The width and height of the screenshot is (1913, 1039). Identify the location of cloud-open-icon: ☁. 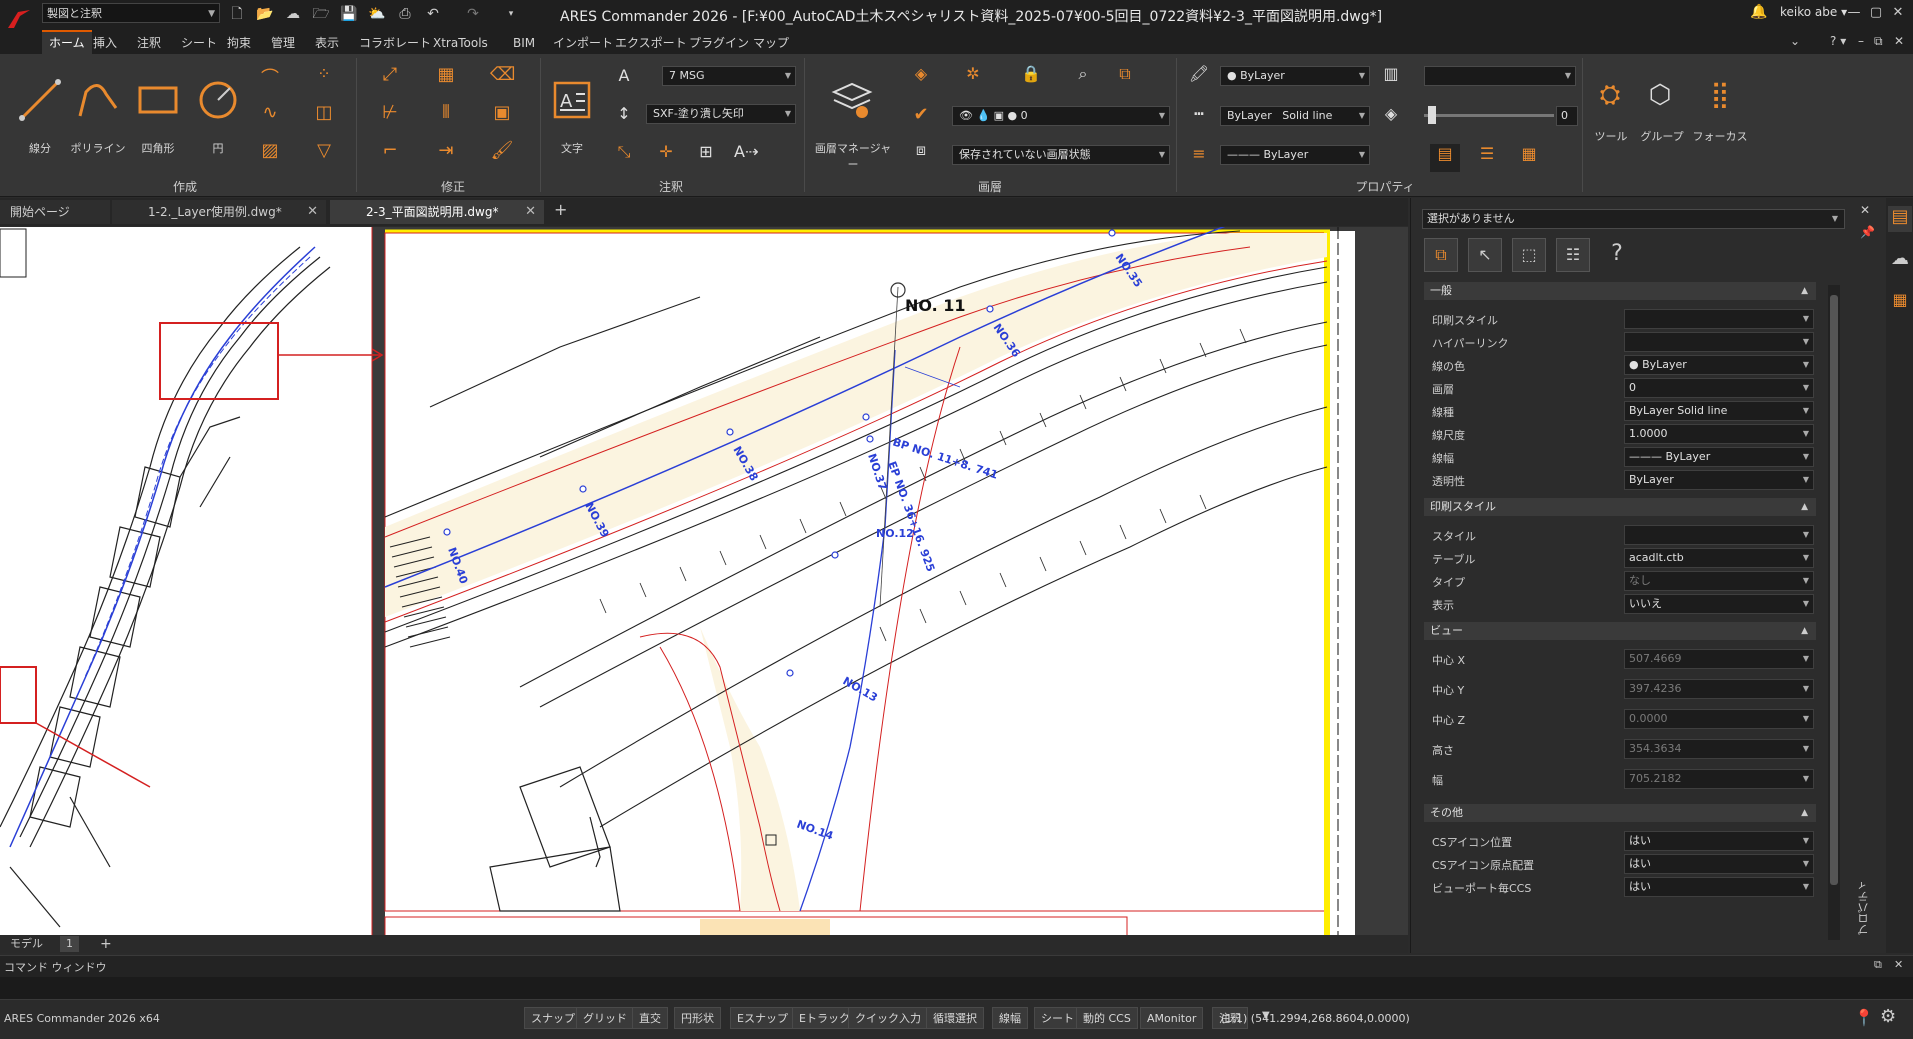
(293, 14).